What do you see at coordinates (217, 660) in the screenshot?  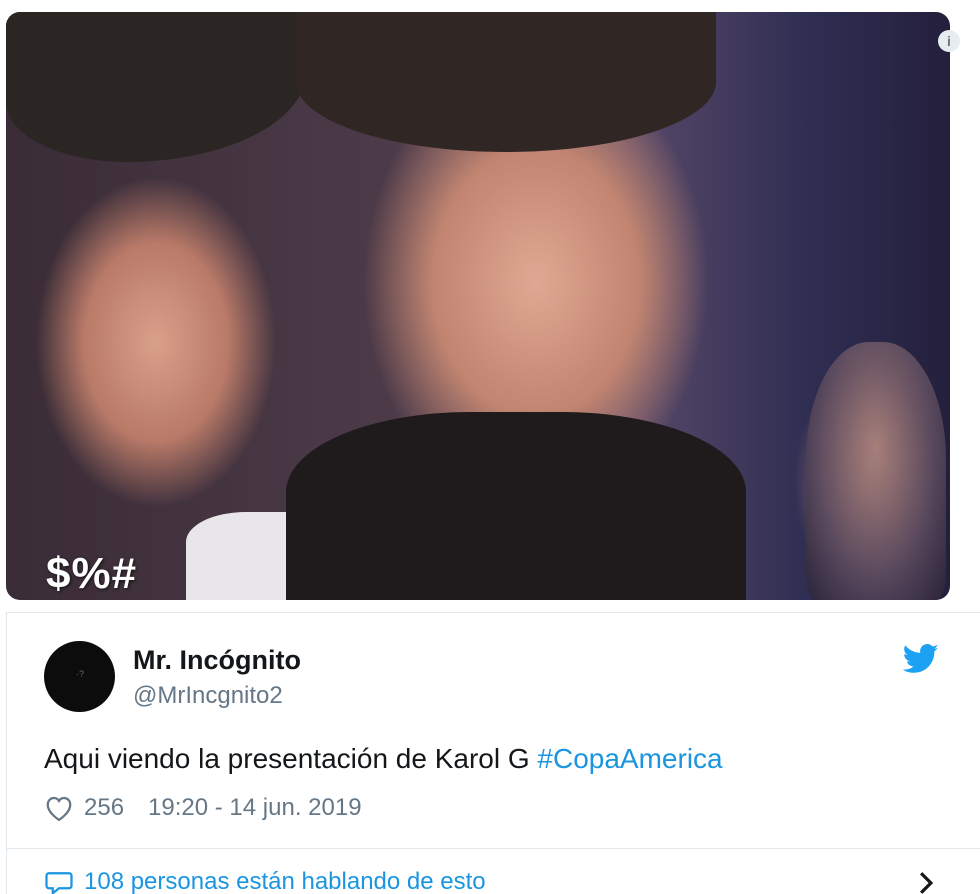 I see `author-display-name: Mr. Incógnito` at bounding box center [217, 660].